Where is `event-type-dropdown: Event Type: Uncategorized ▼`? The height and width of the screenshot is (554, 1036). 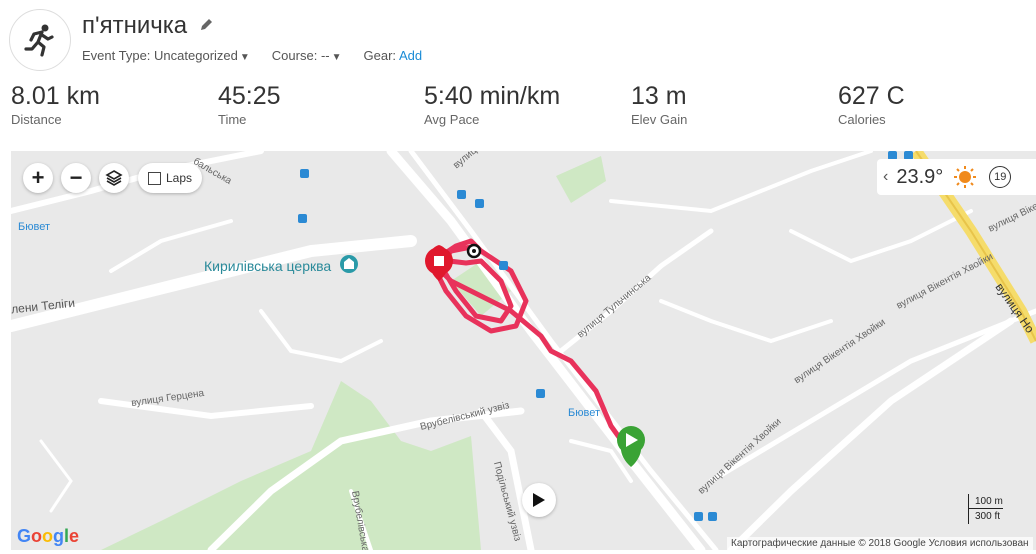 event-type-dropdown: Event Type: Uncategorized ▼ is located at coordinates (166, 55).